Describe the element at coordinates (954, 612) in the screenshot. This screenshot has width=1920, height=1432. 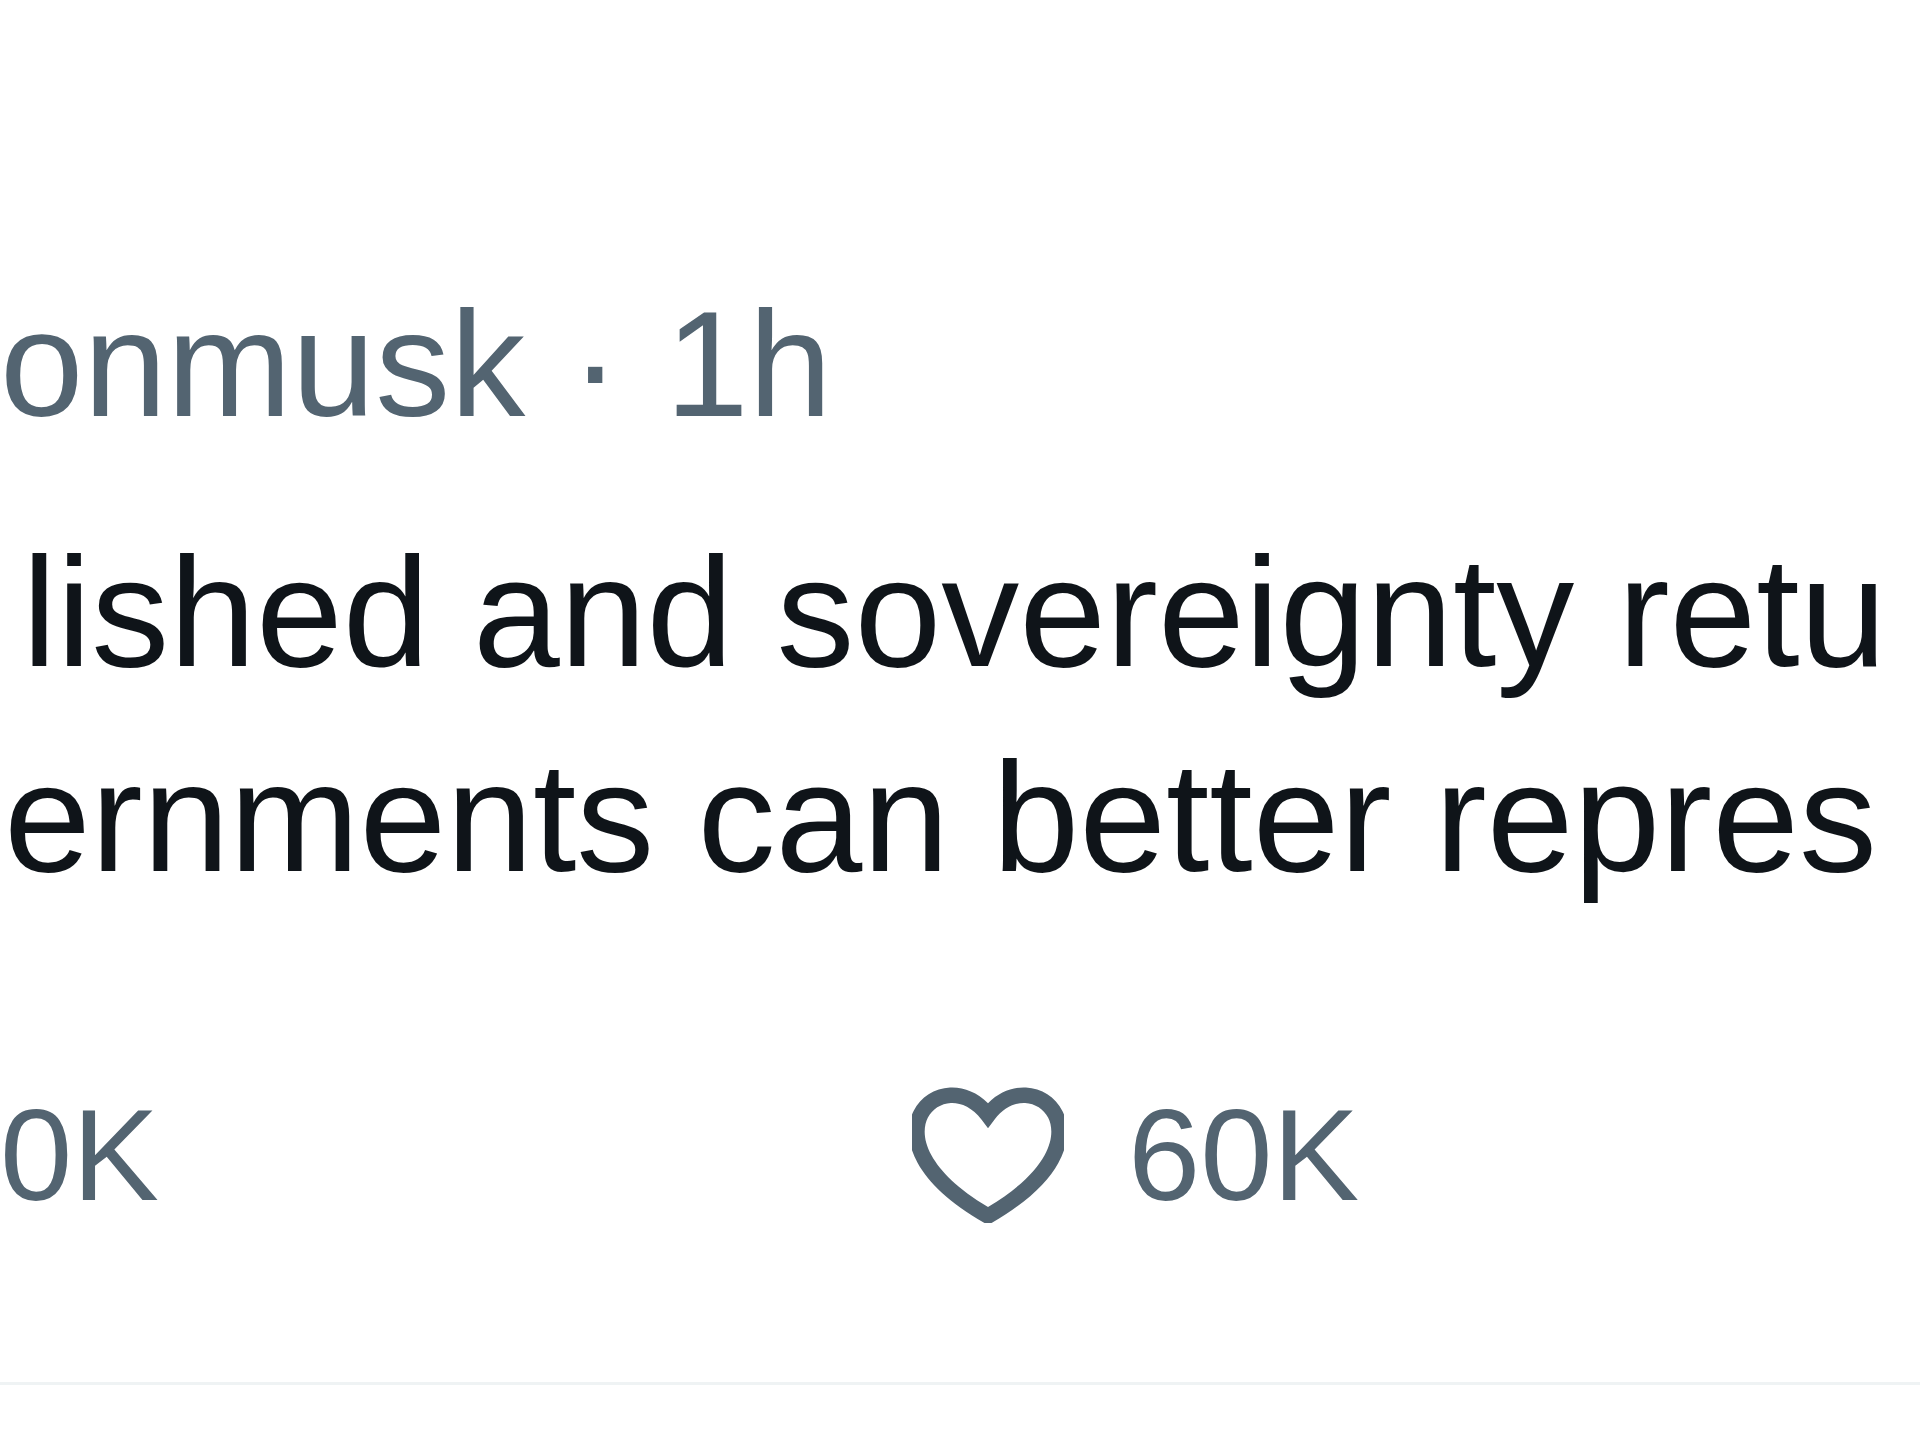
I see `post-text: lished and sovereignty retu` at that location.